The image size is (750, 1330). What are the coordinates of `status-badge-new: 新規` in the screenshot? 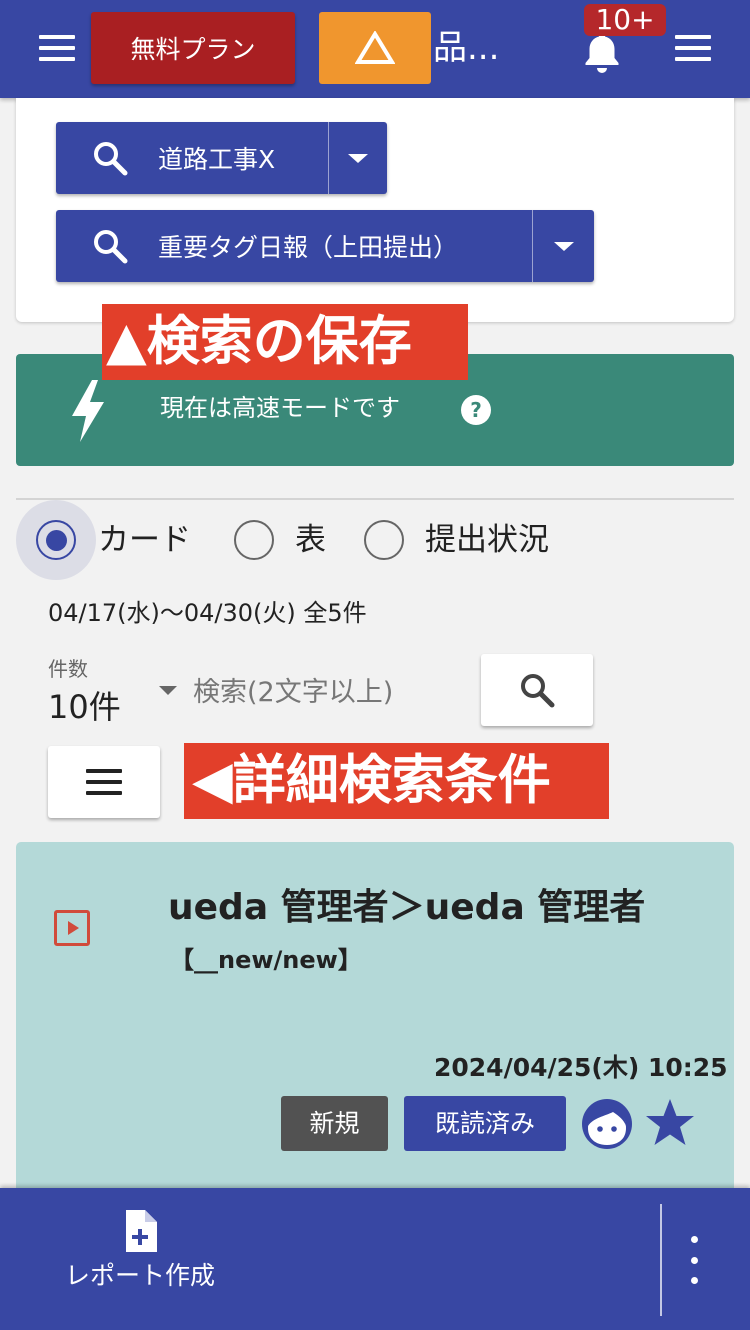 It's located at (334, 1123).